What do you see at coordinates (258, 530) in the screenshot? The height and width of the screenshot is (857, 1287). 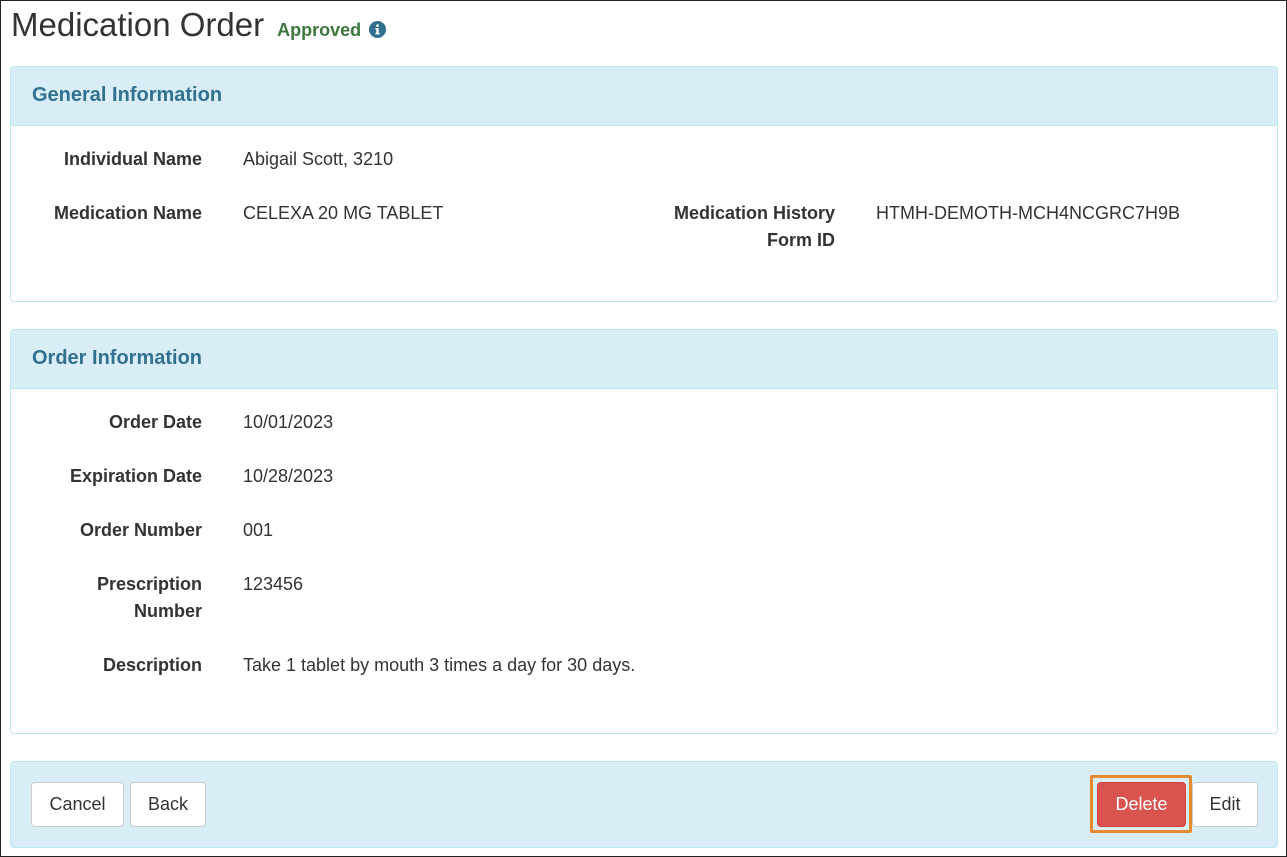 I see `order-number-value: 001` at bounding box center [258, 530].